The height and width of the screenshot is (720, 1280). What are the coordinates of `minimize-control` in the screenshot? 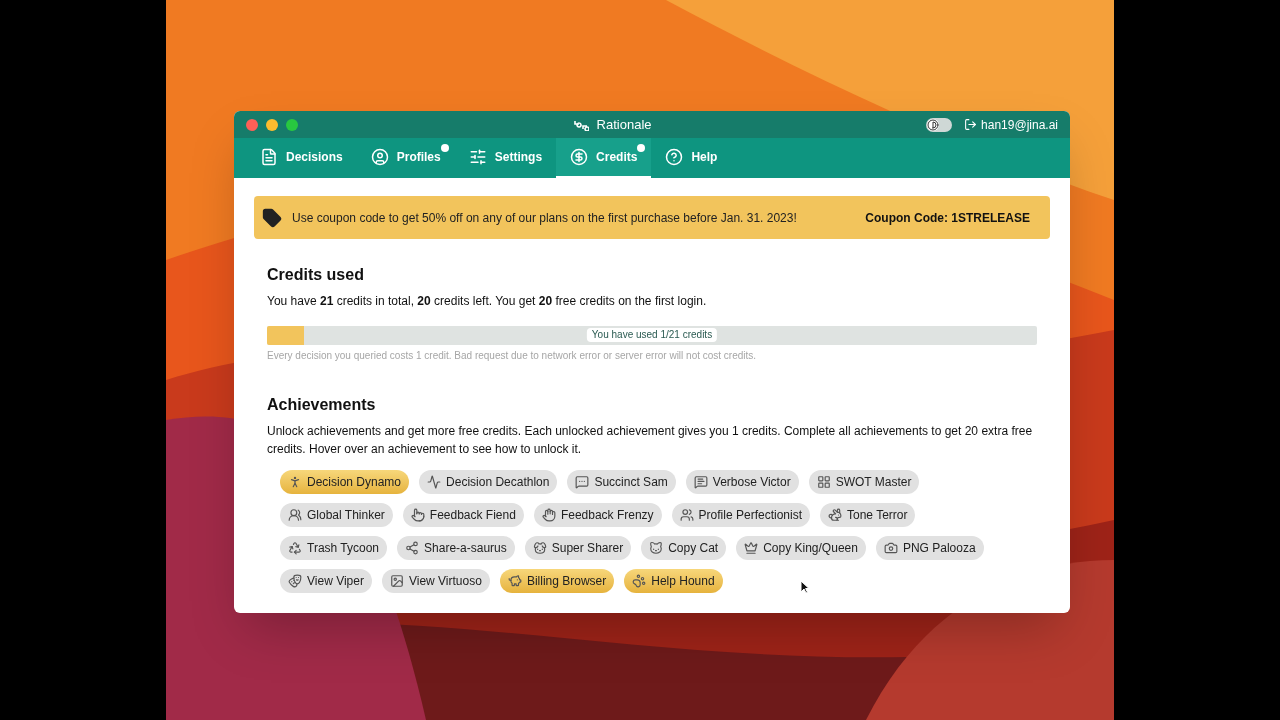 It's located at (272, 124).